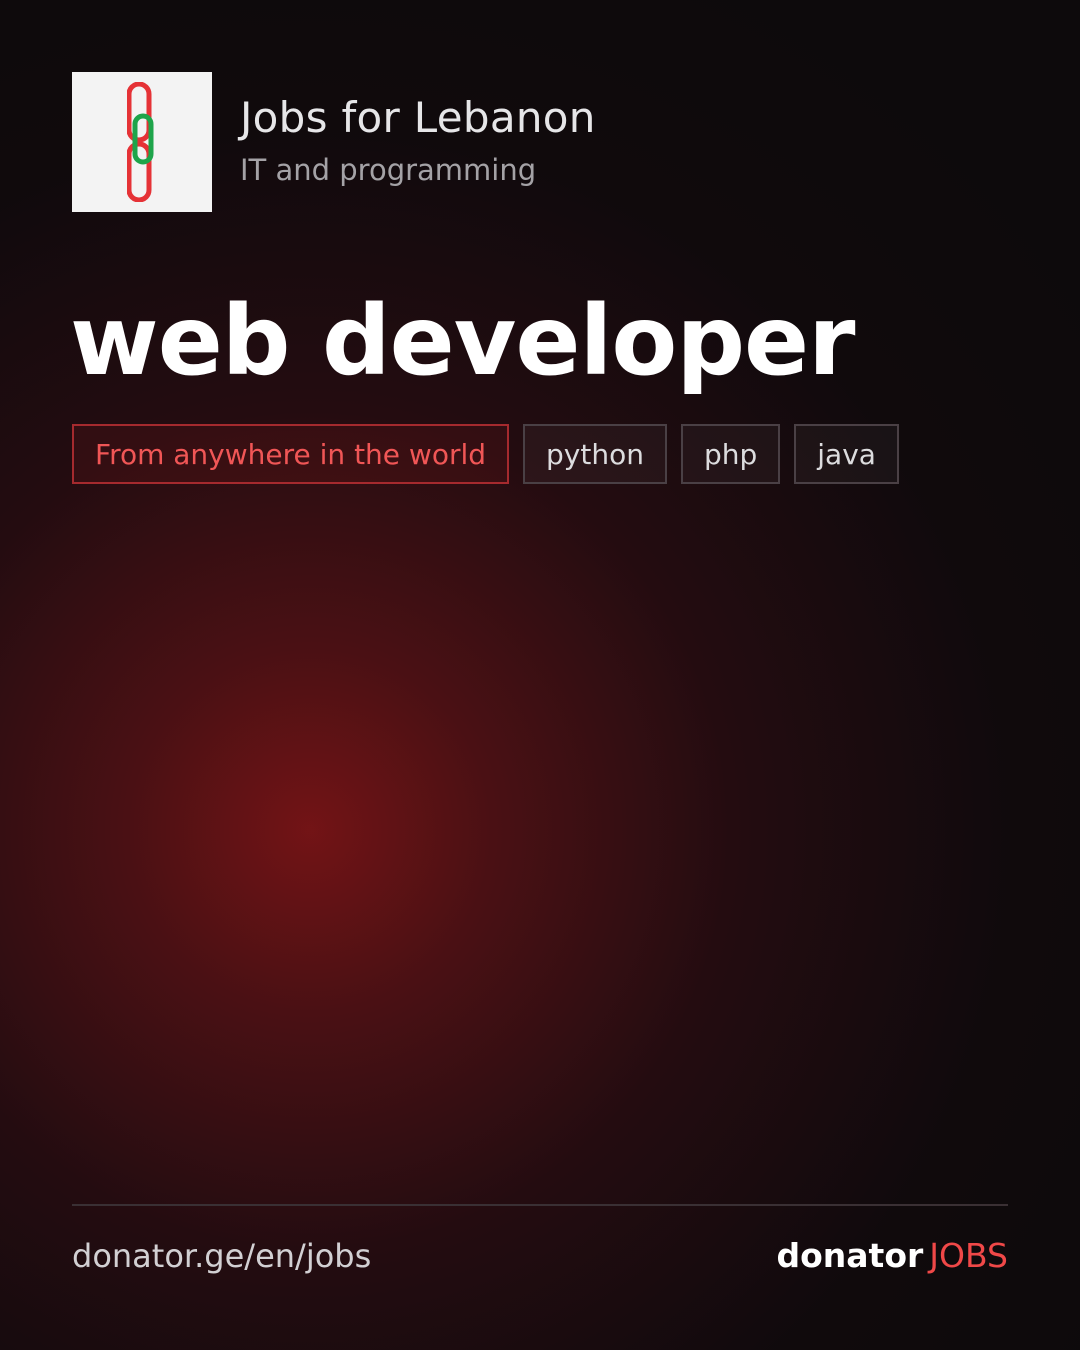 This screenshot has height=1350, width=1080. Describe the element at coordinates (388, 170) in the screenshot. I see `category-label: IT and programming` at that location.